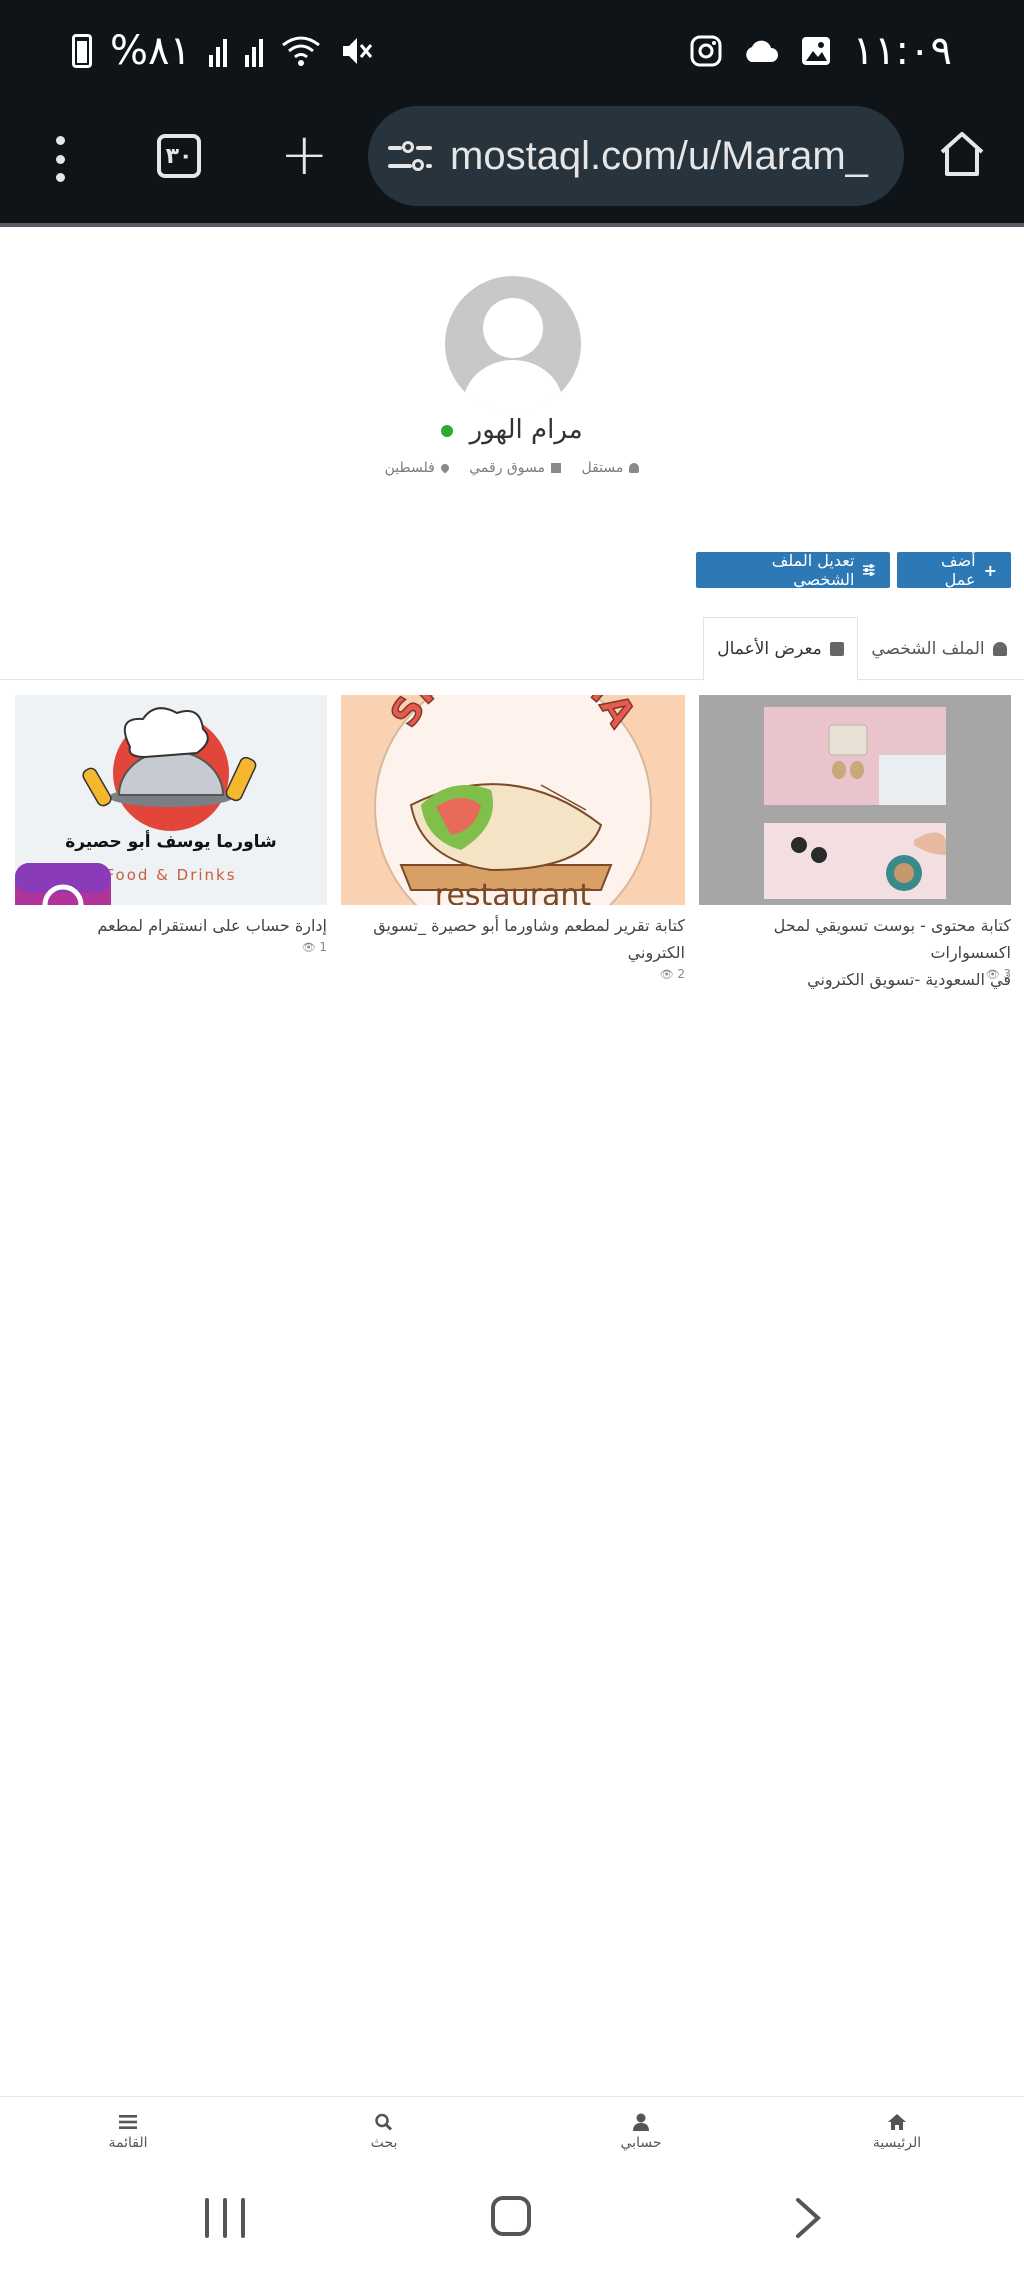  Describe the element at coordinates (445, 468) in the screenshot. I see `map-marker-icon` at that location.